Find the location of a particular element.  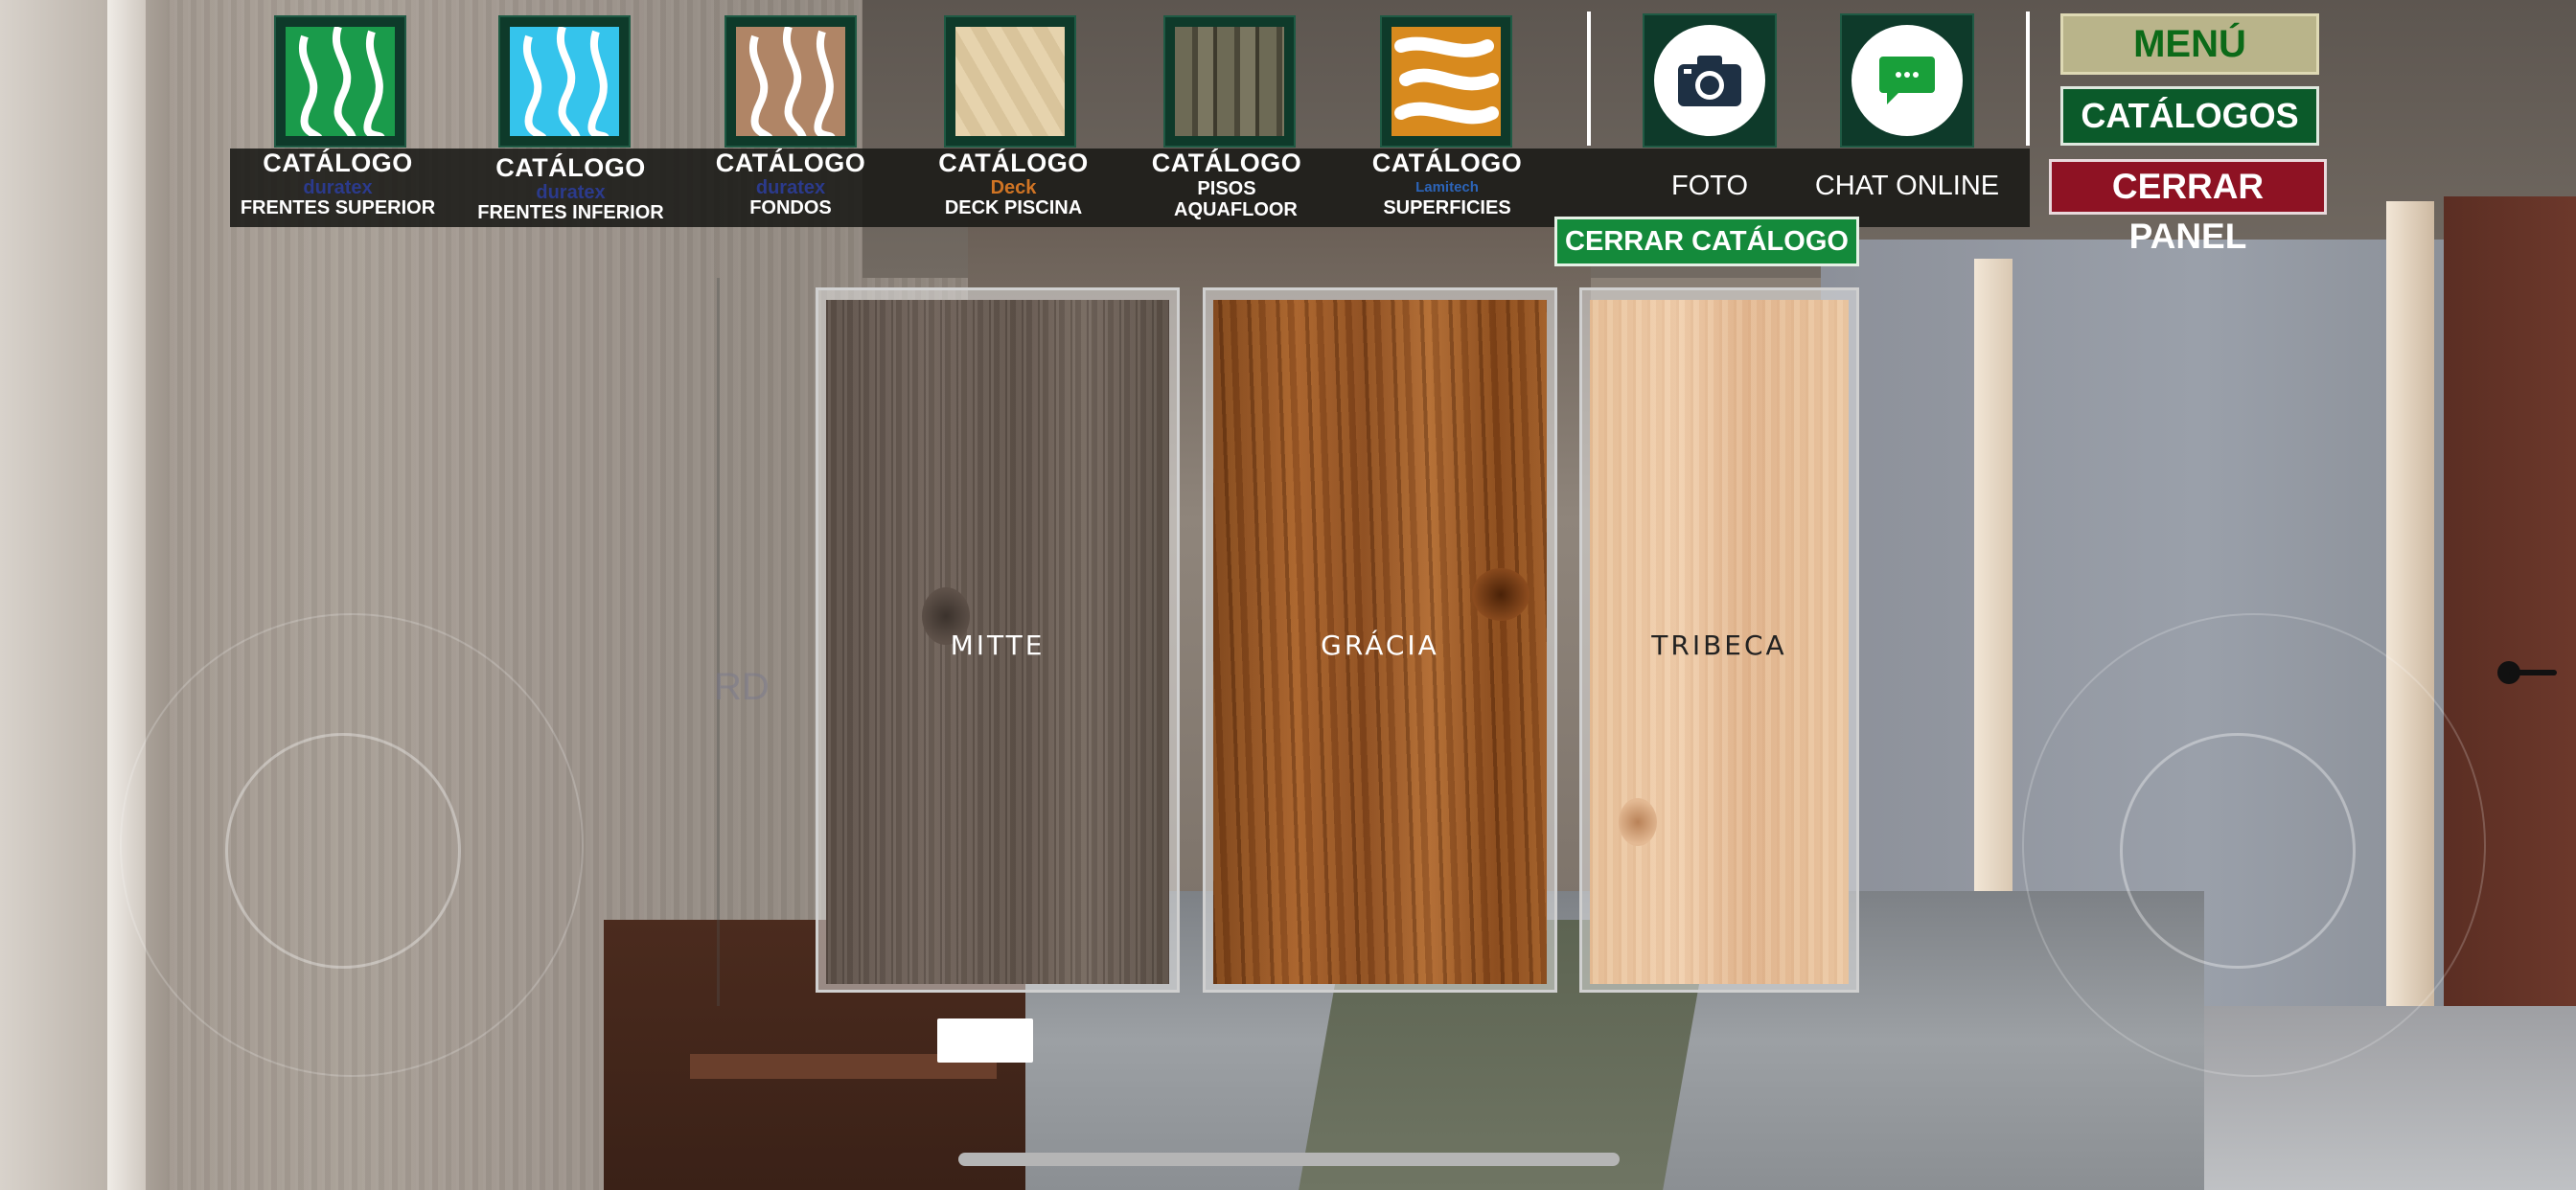

swatch-card-tribeca: TRIBECA is located at coordinates (1719, 640).